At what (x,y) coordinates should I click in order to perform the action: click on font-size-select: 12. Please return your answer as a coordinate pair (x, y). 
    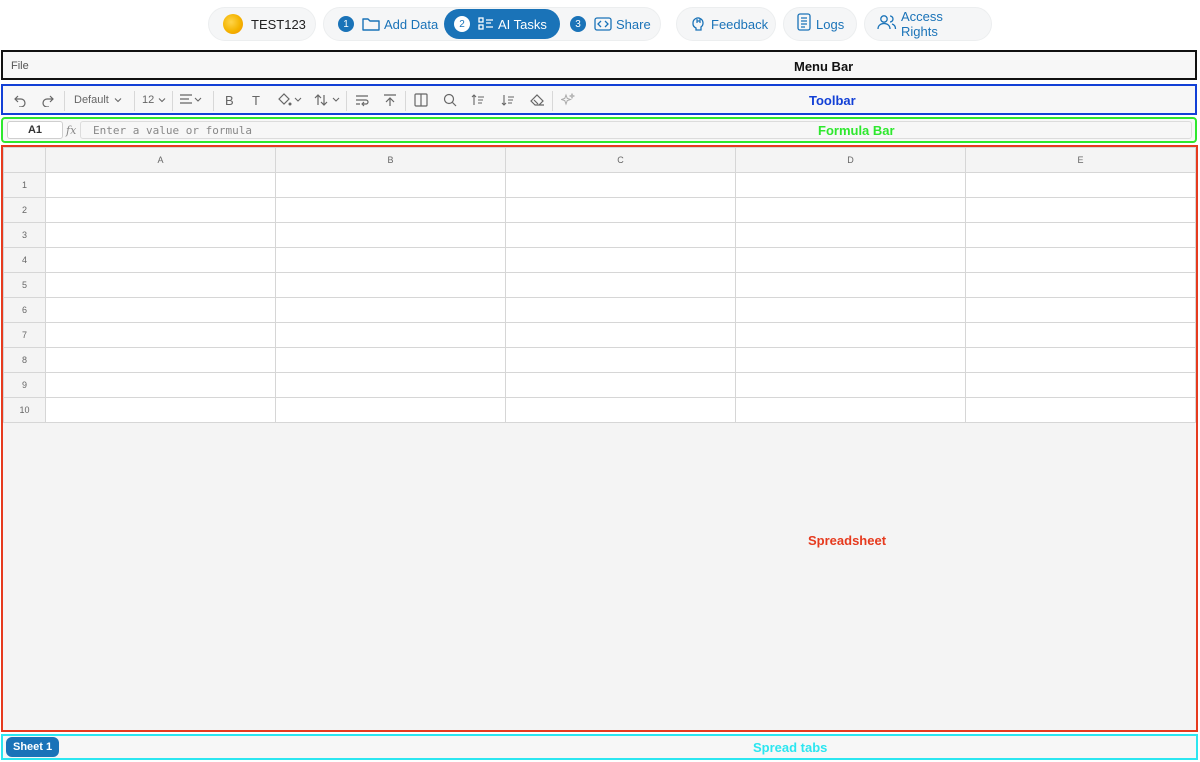
    Looking at the image, I should click on (154, 100).